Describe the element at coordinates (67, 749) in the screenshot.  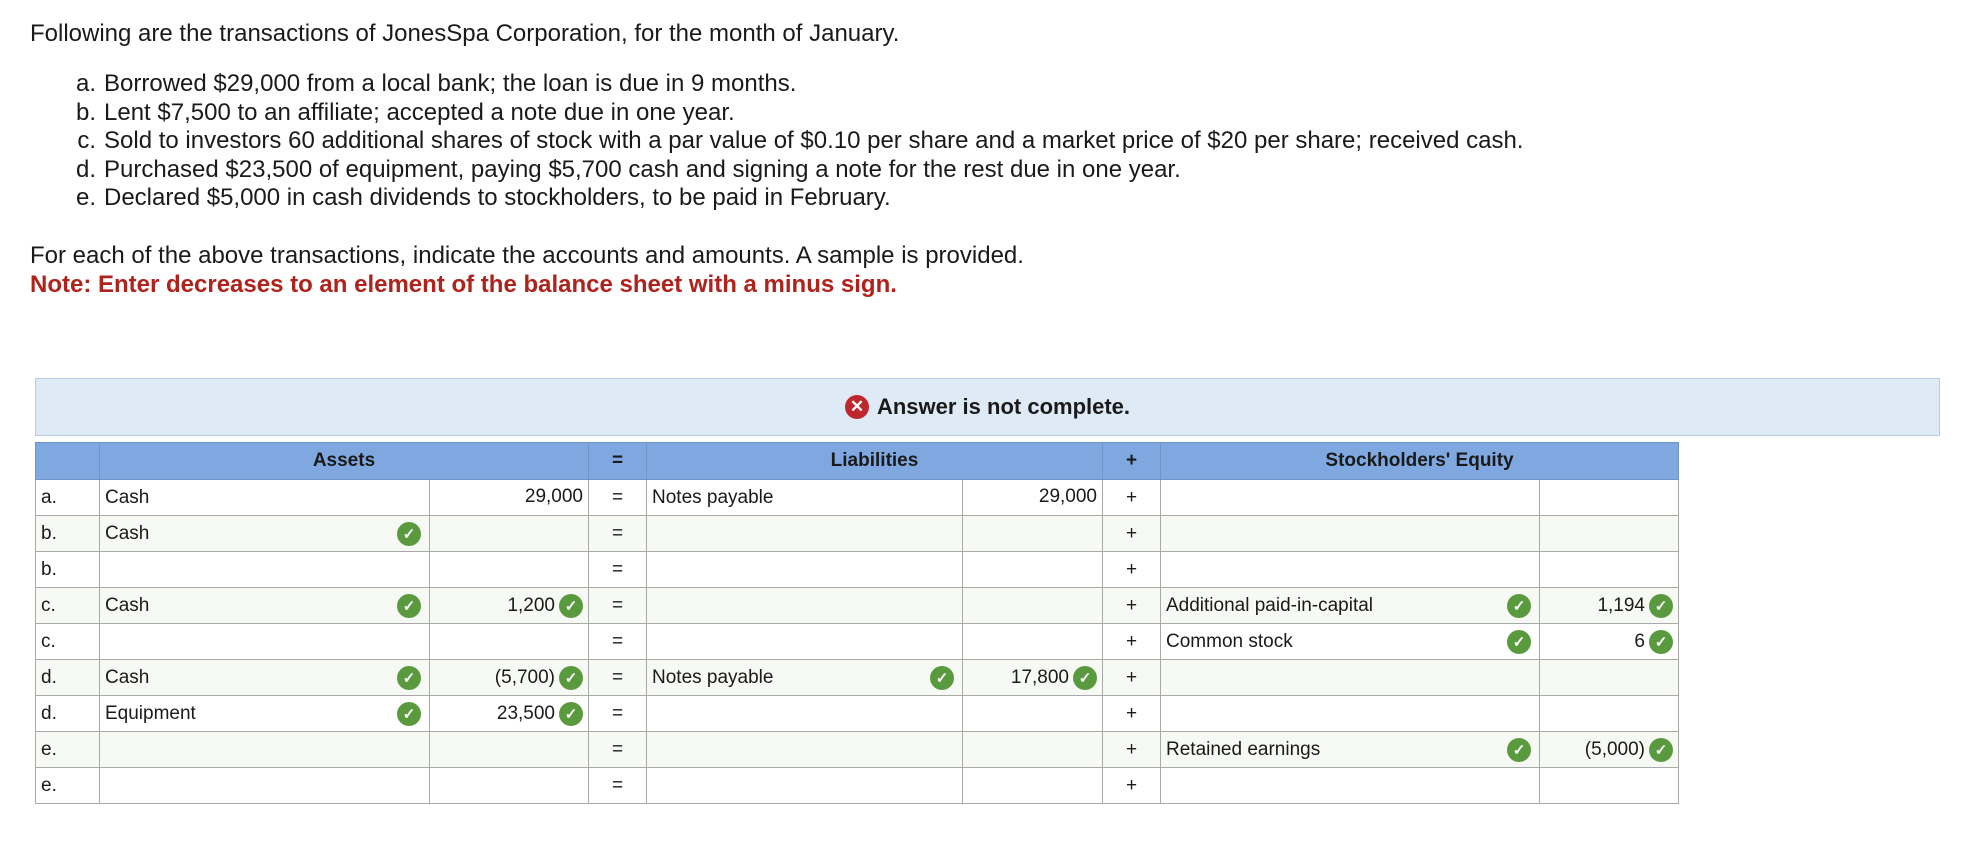
I see `row-label: e.` at that location.